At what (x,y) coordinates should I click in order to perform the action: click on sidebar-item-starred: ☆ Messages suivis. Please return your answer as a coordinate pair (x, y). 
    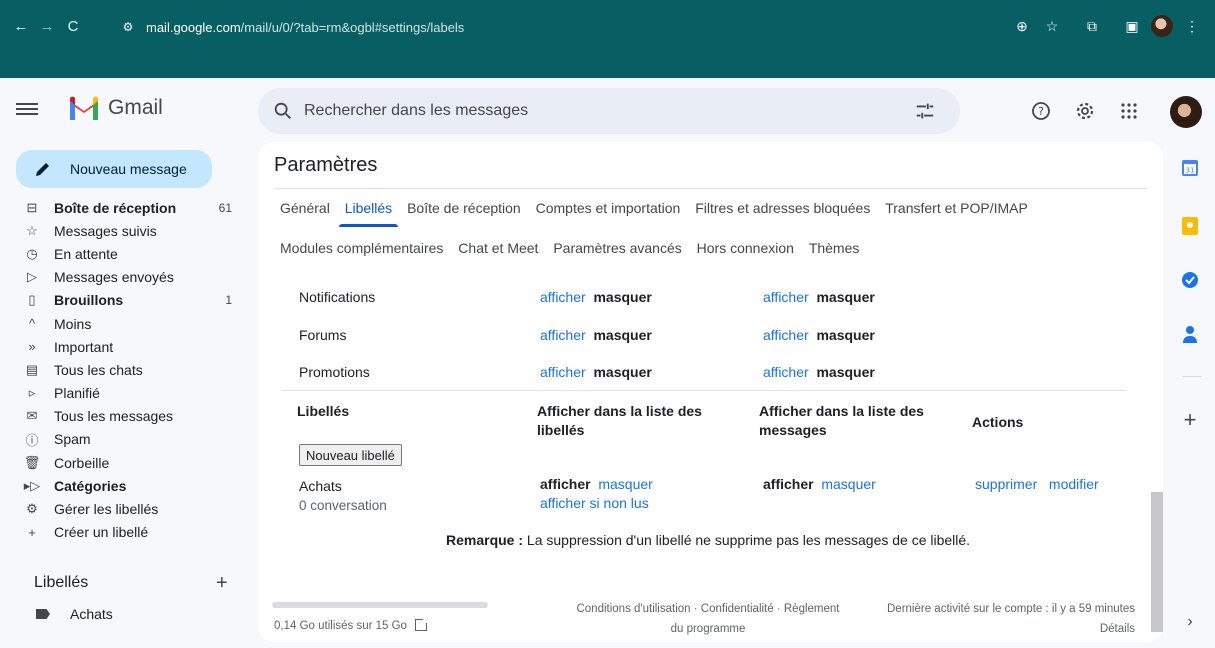
    Looking at the image, I should click on (130, 230).